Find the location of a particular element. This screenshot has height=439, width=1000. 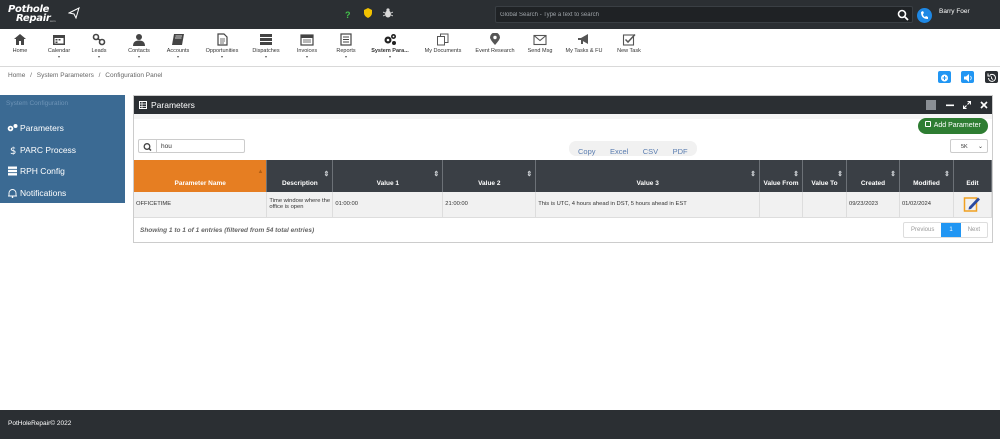

nav-label: New Task is located at coordinates (629, 51).